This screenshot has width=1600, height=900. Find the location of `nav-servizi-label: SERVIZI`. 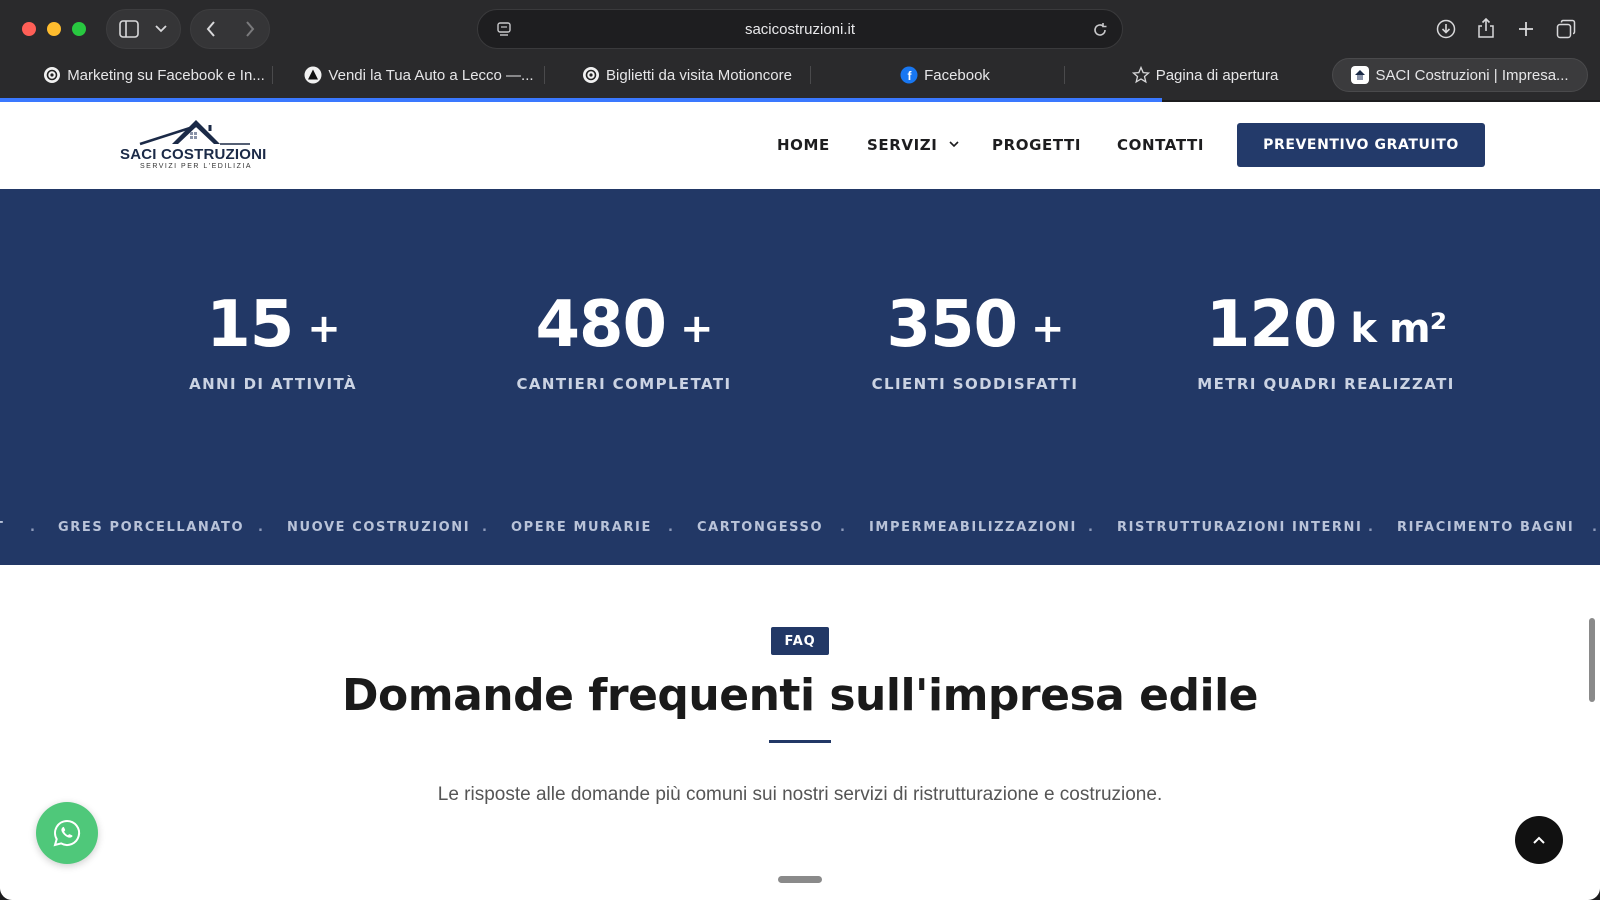

nav-servizi-label: SERVIZI is located at coordinates (902, 145).